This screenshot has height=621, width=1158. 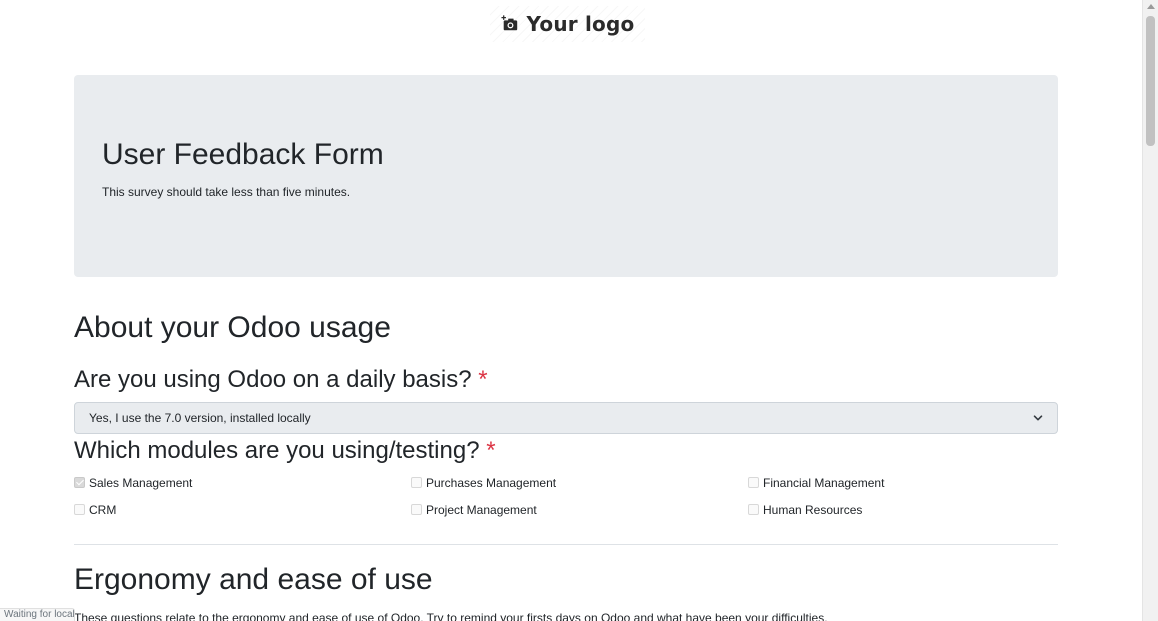 What do you see at coordinates (579, 509) in the screenshot?
I see `option-project-management: Project Management` at bounding box center [579, 509].